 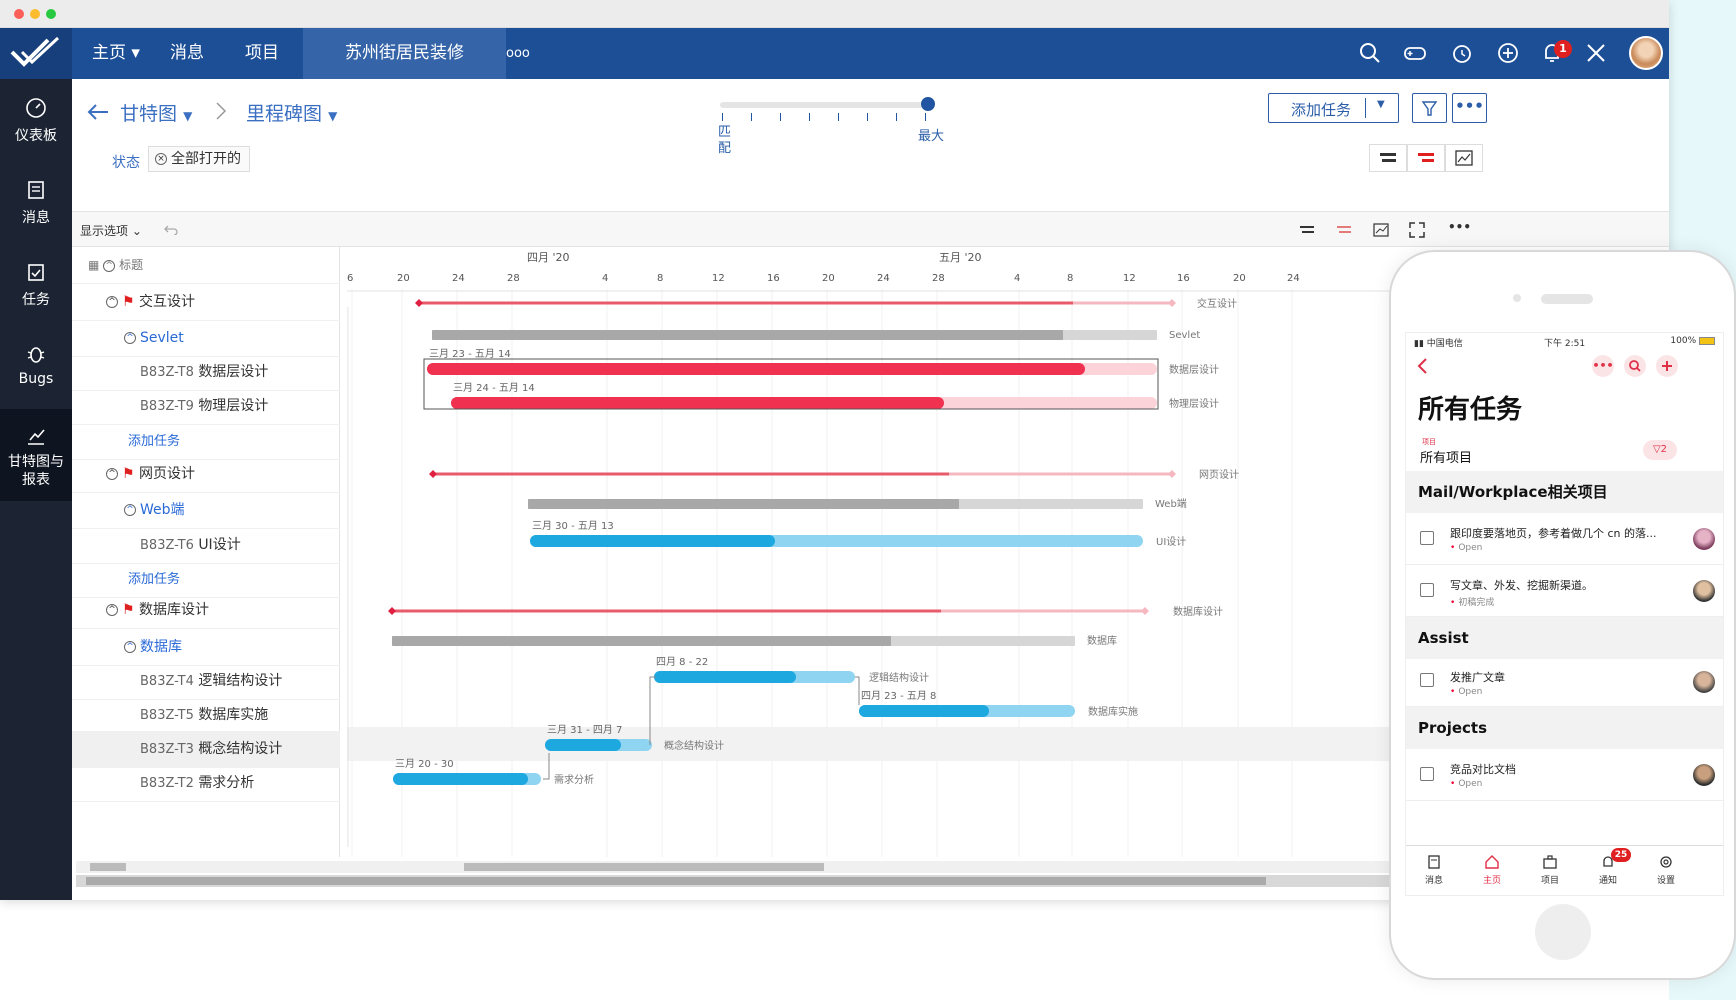 What do you see at coordinates (1217, 303) in the screenshot?
I see `bar-label: 交互设计` at bounding box center [1217, 303].